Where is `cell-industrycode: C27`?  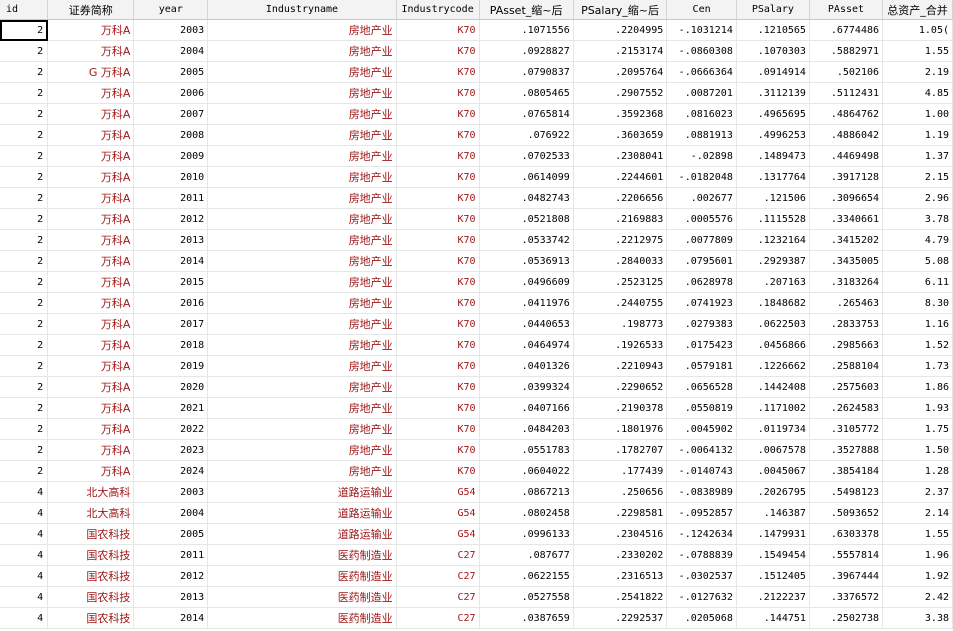
cell-industrycode: C27 is located at coordinates (438, 597).